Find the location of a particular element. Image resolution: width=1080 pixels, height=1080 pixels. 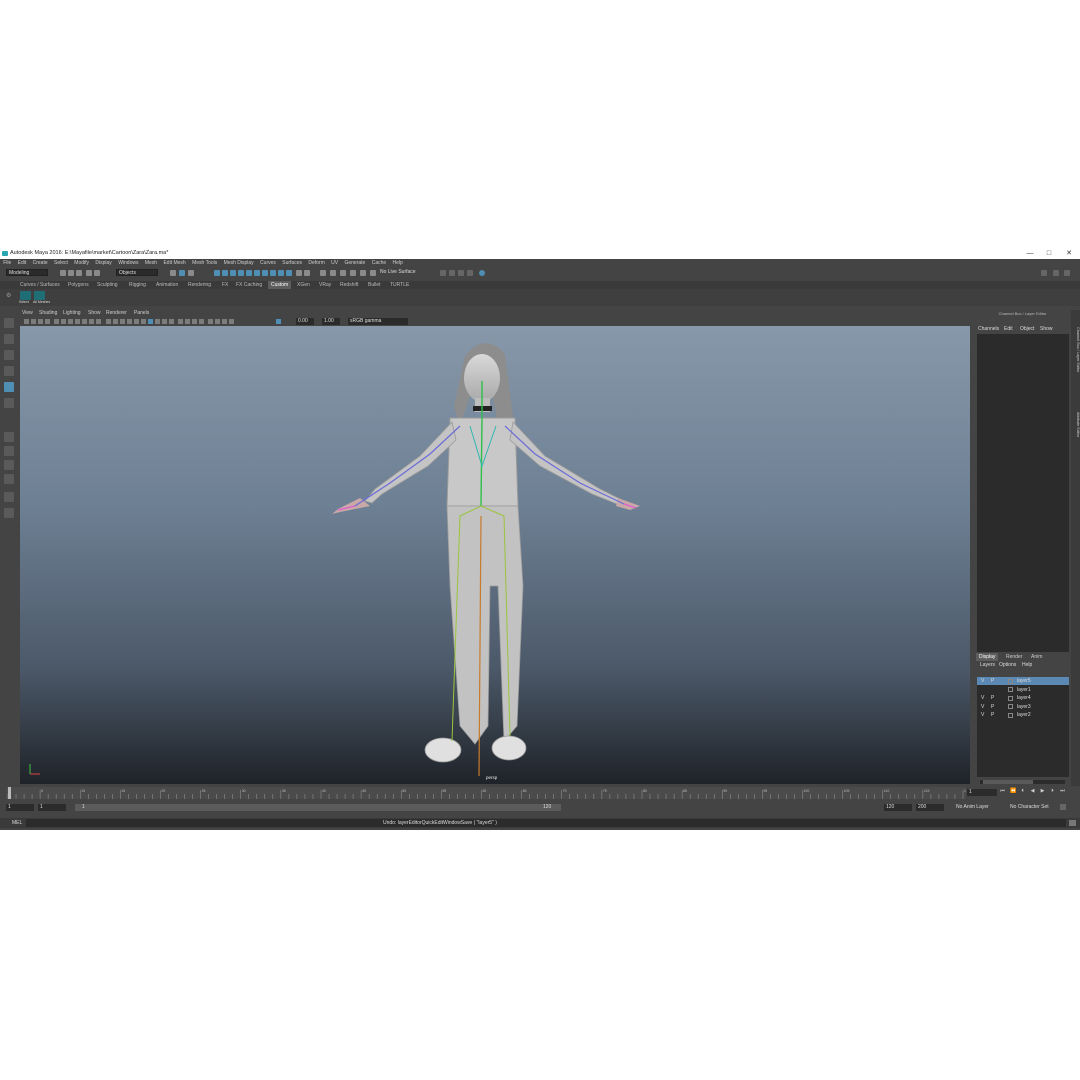

character-set-dropdown: No Character Set is located at coordinates (1029, 807).